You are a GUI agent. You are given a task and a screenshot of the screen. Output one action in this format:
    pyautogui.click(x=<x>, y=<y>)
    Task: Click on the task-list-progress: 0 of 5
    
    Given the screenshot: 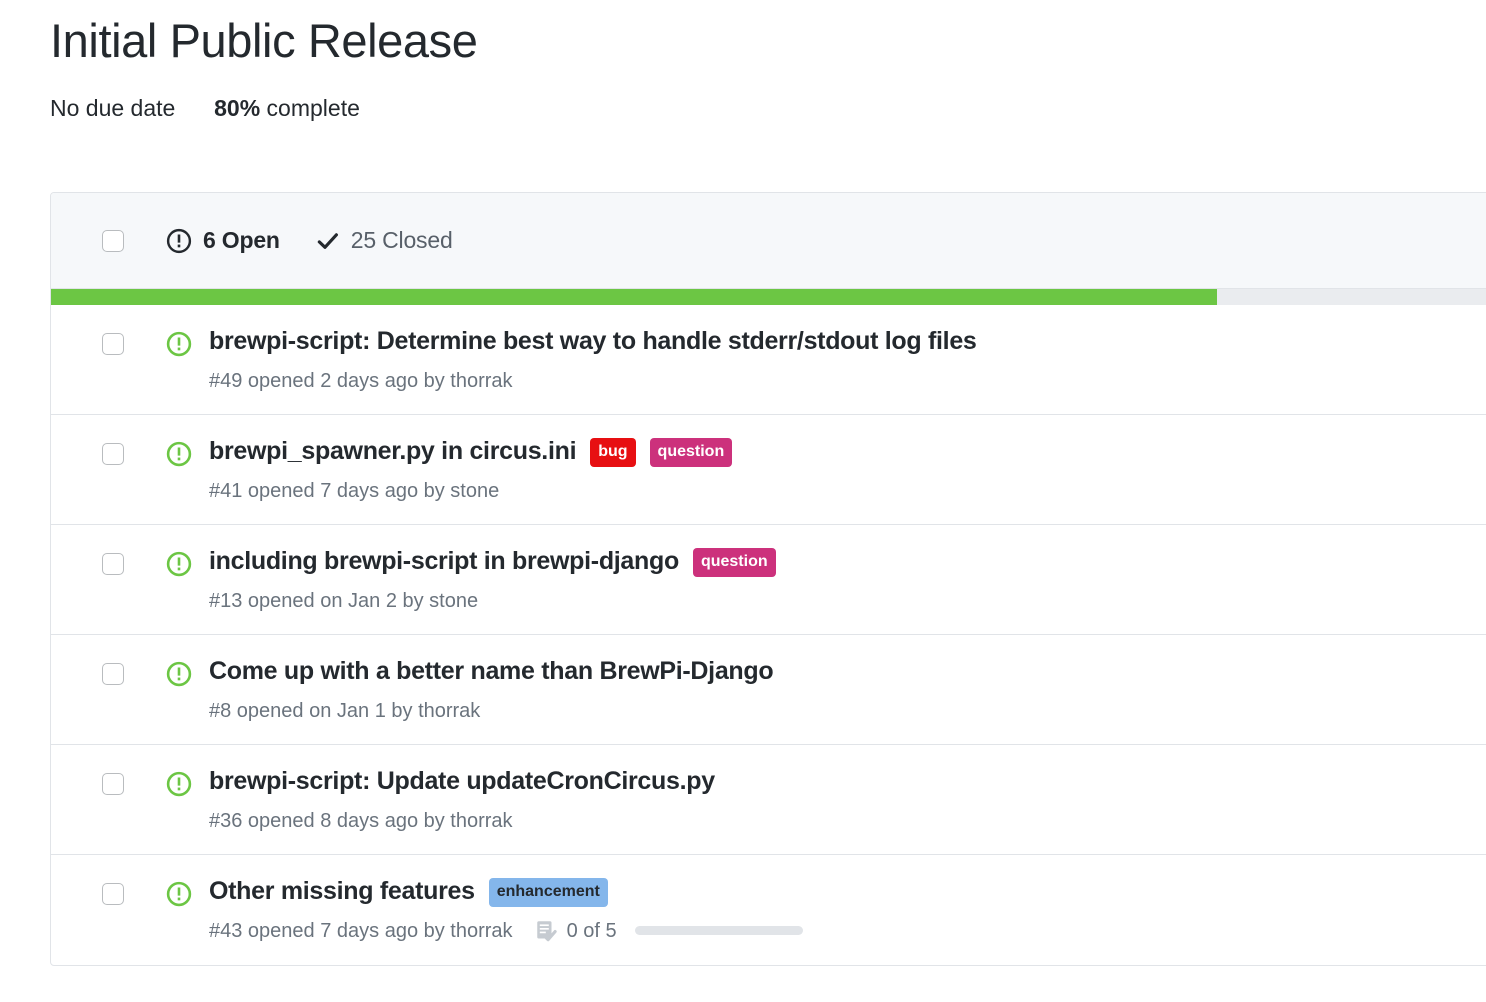 What is the action you would take?
    pyautogui.click(x=669, y=931)
    